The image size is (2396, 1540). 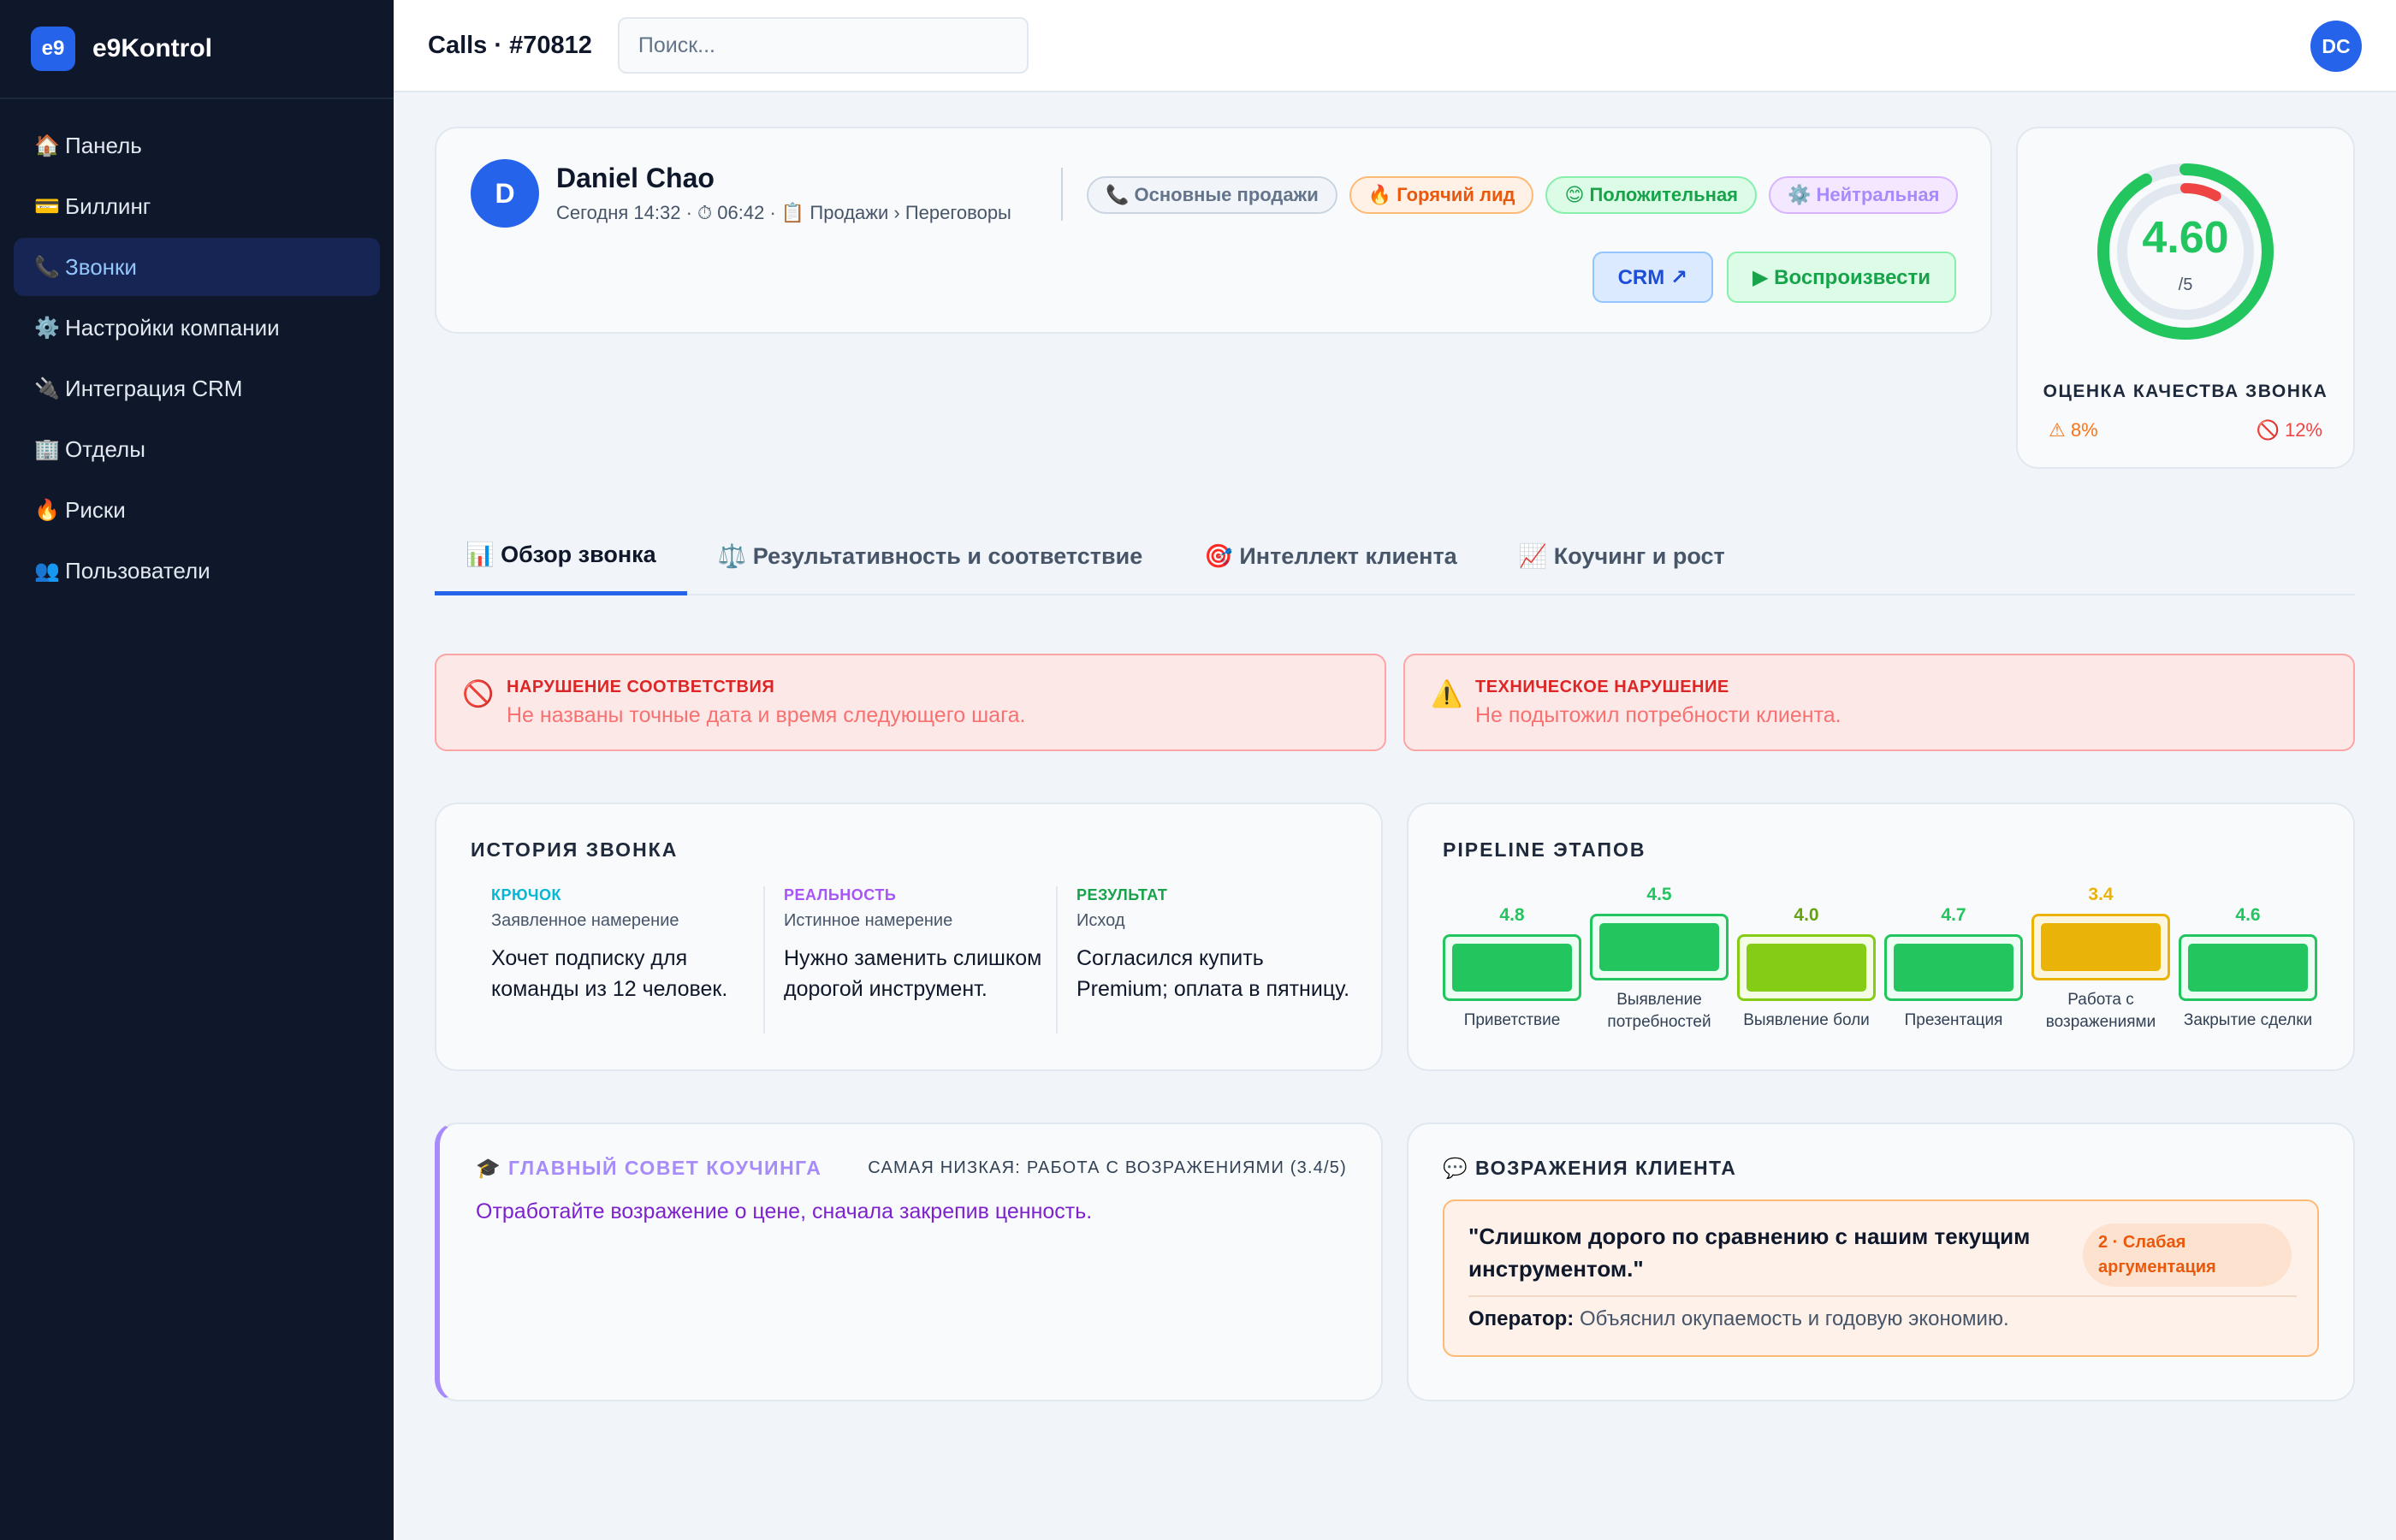 What do you see at coordinates (1953, 915) in the screenshot?
I see `stage-score: 4.7` at bounding box center [1953, 915].